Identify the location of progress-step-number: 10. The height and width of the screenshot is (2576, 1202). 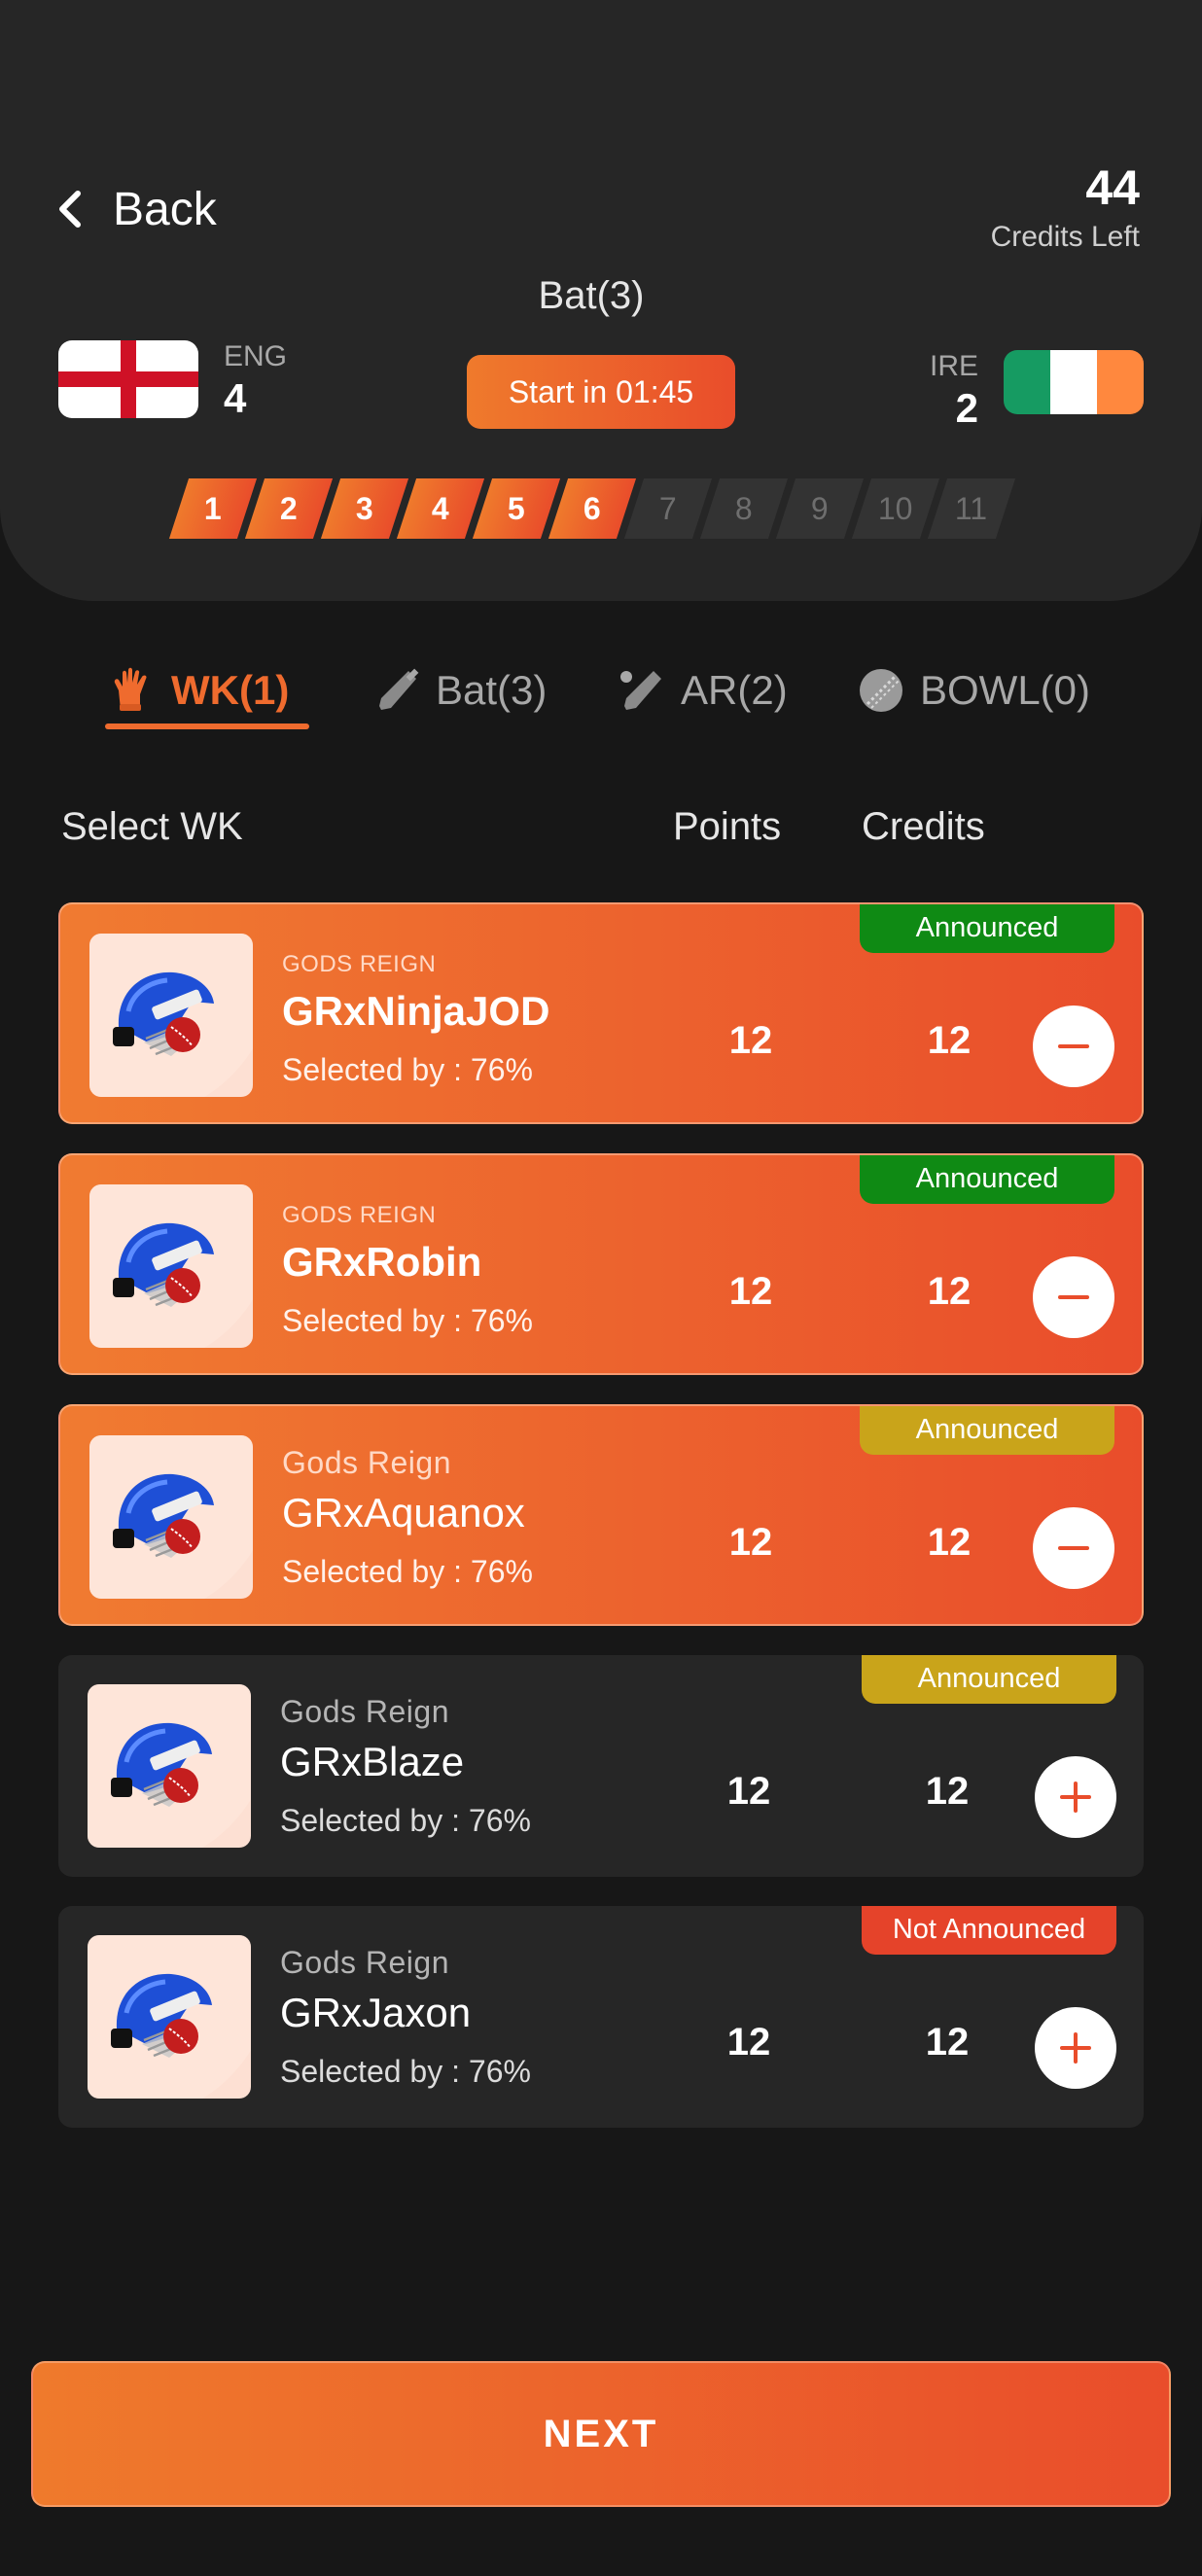
(895, 508).